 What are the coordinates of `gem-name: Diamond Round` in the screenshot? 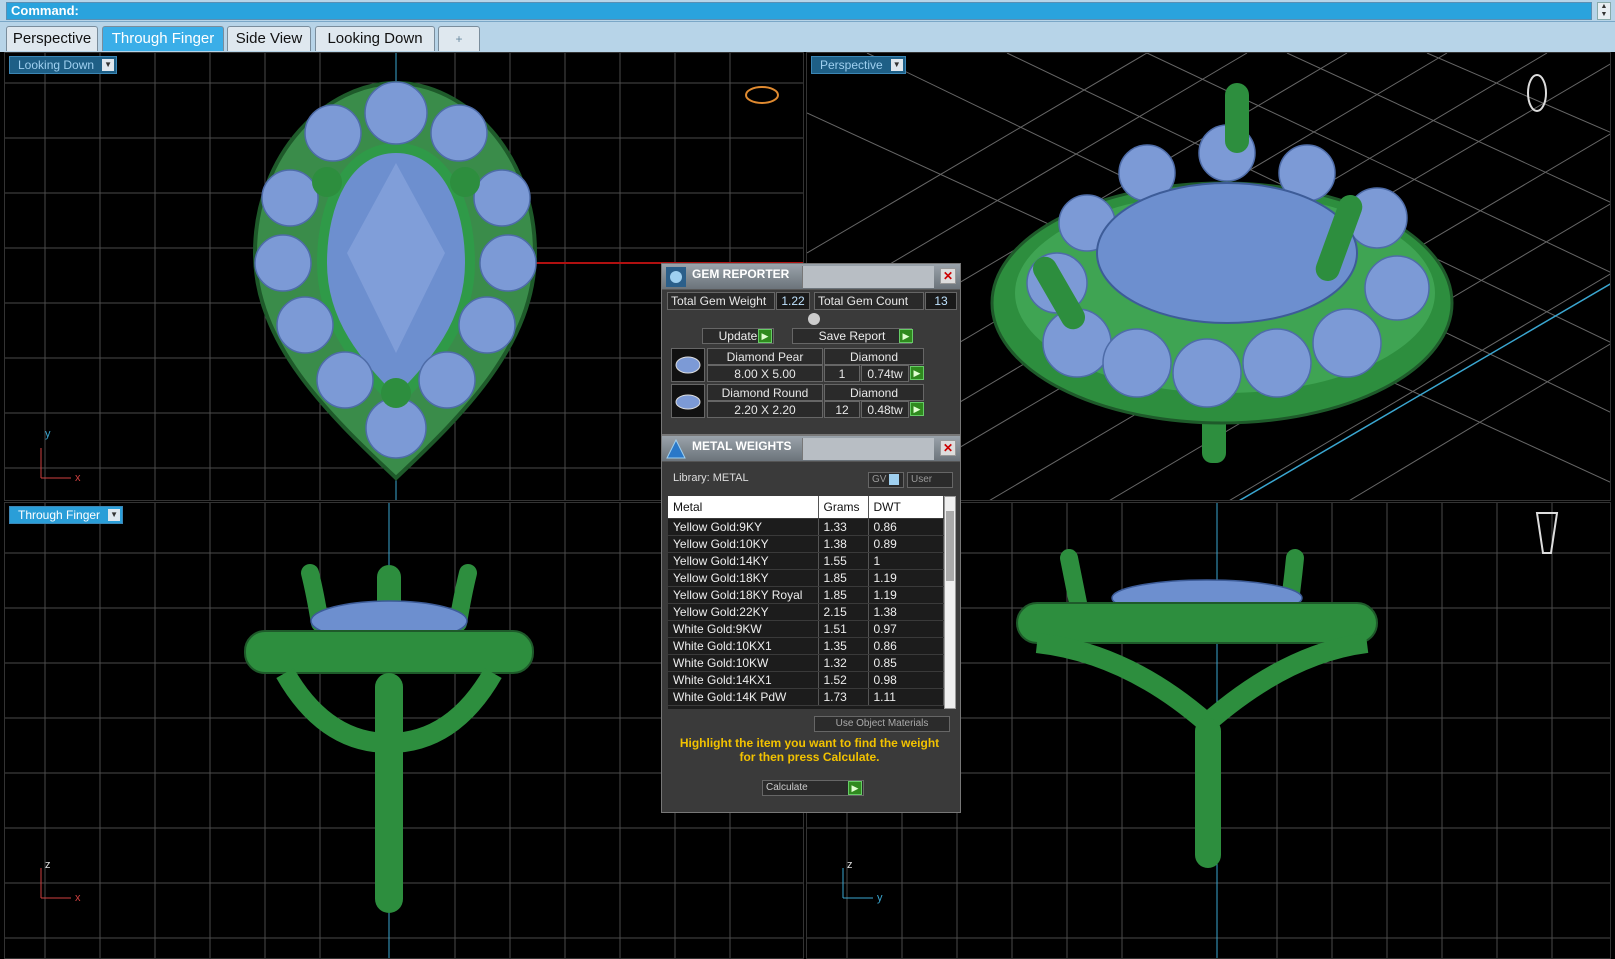 It's located at (765, 392).